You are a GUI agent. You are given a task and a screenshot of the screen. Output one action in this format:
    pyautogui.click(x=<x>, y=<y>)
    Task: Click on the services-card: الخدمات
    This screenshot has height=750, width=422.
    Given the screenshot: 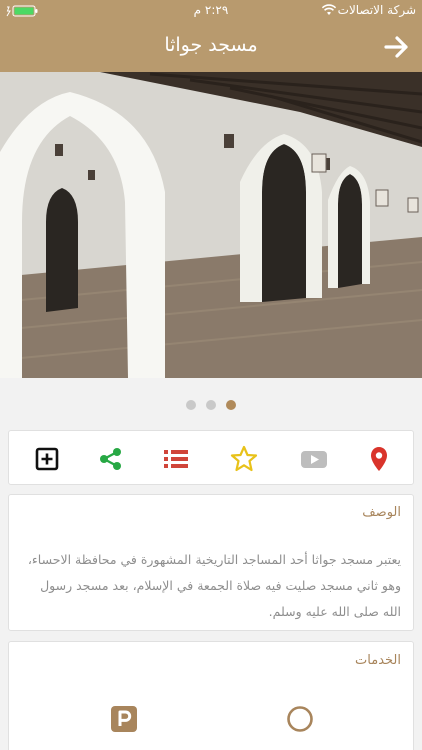 What is the action you would take?
    pyautogui.click(x=211, y=695)
    